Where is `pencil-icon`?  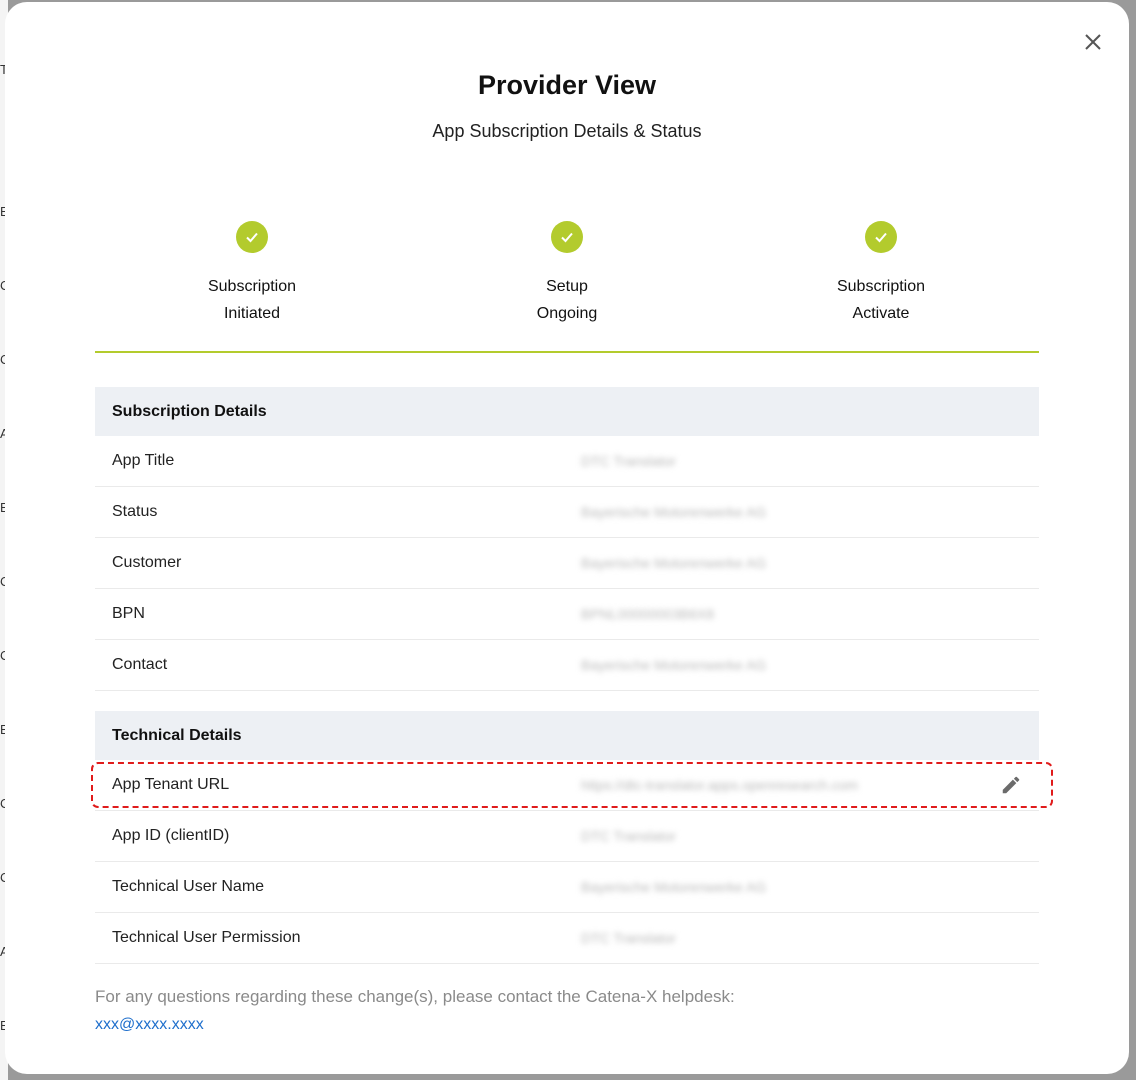
pencil-icon is located at coordinates (1011, 785).